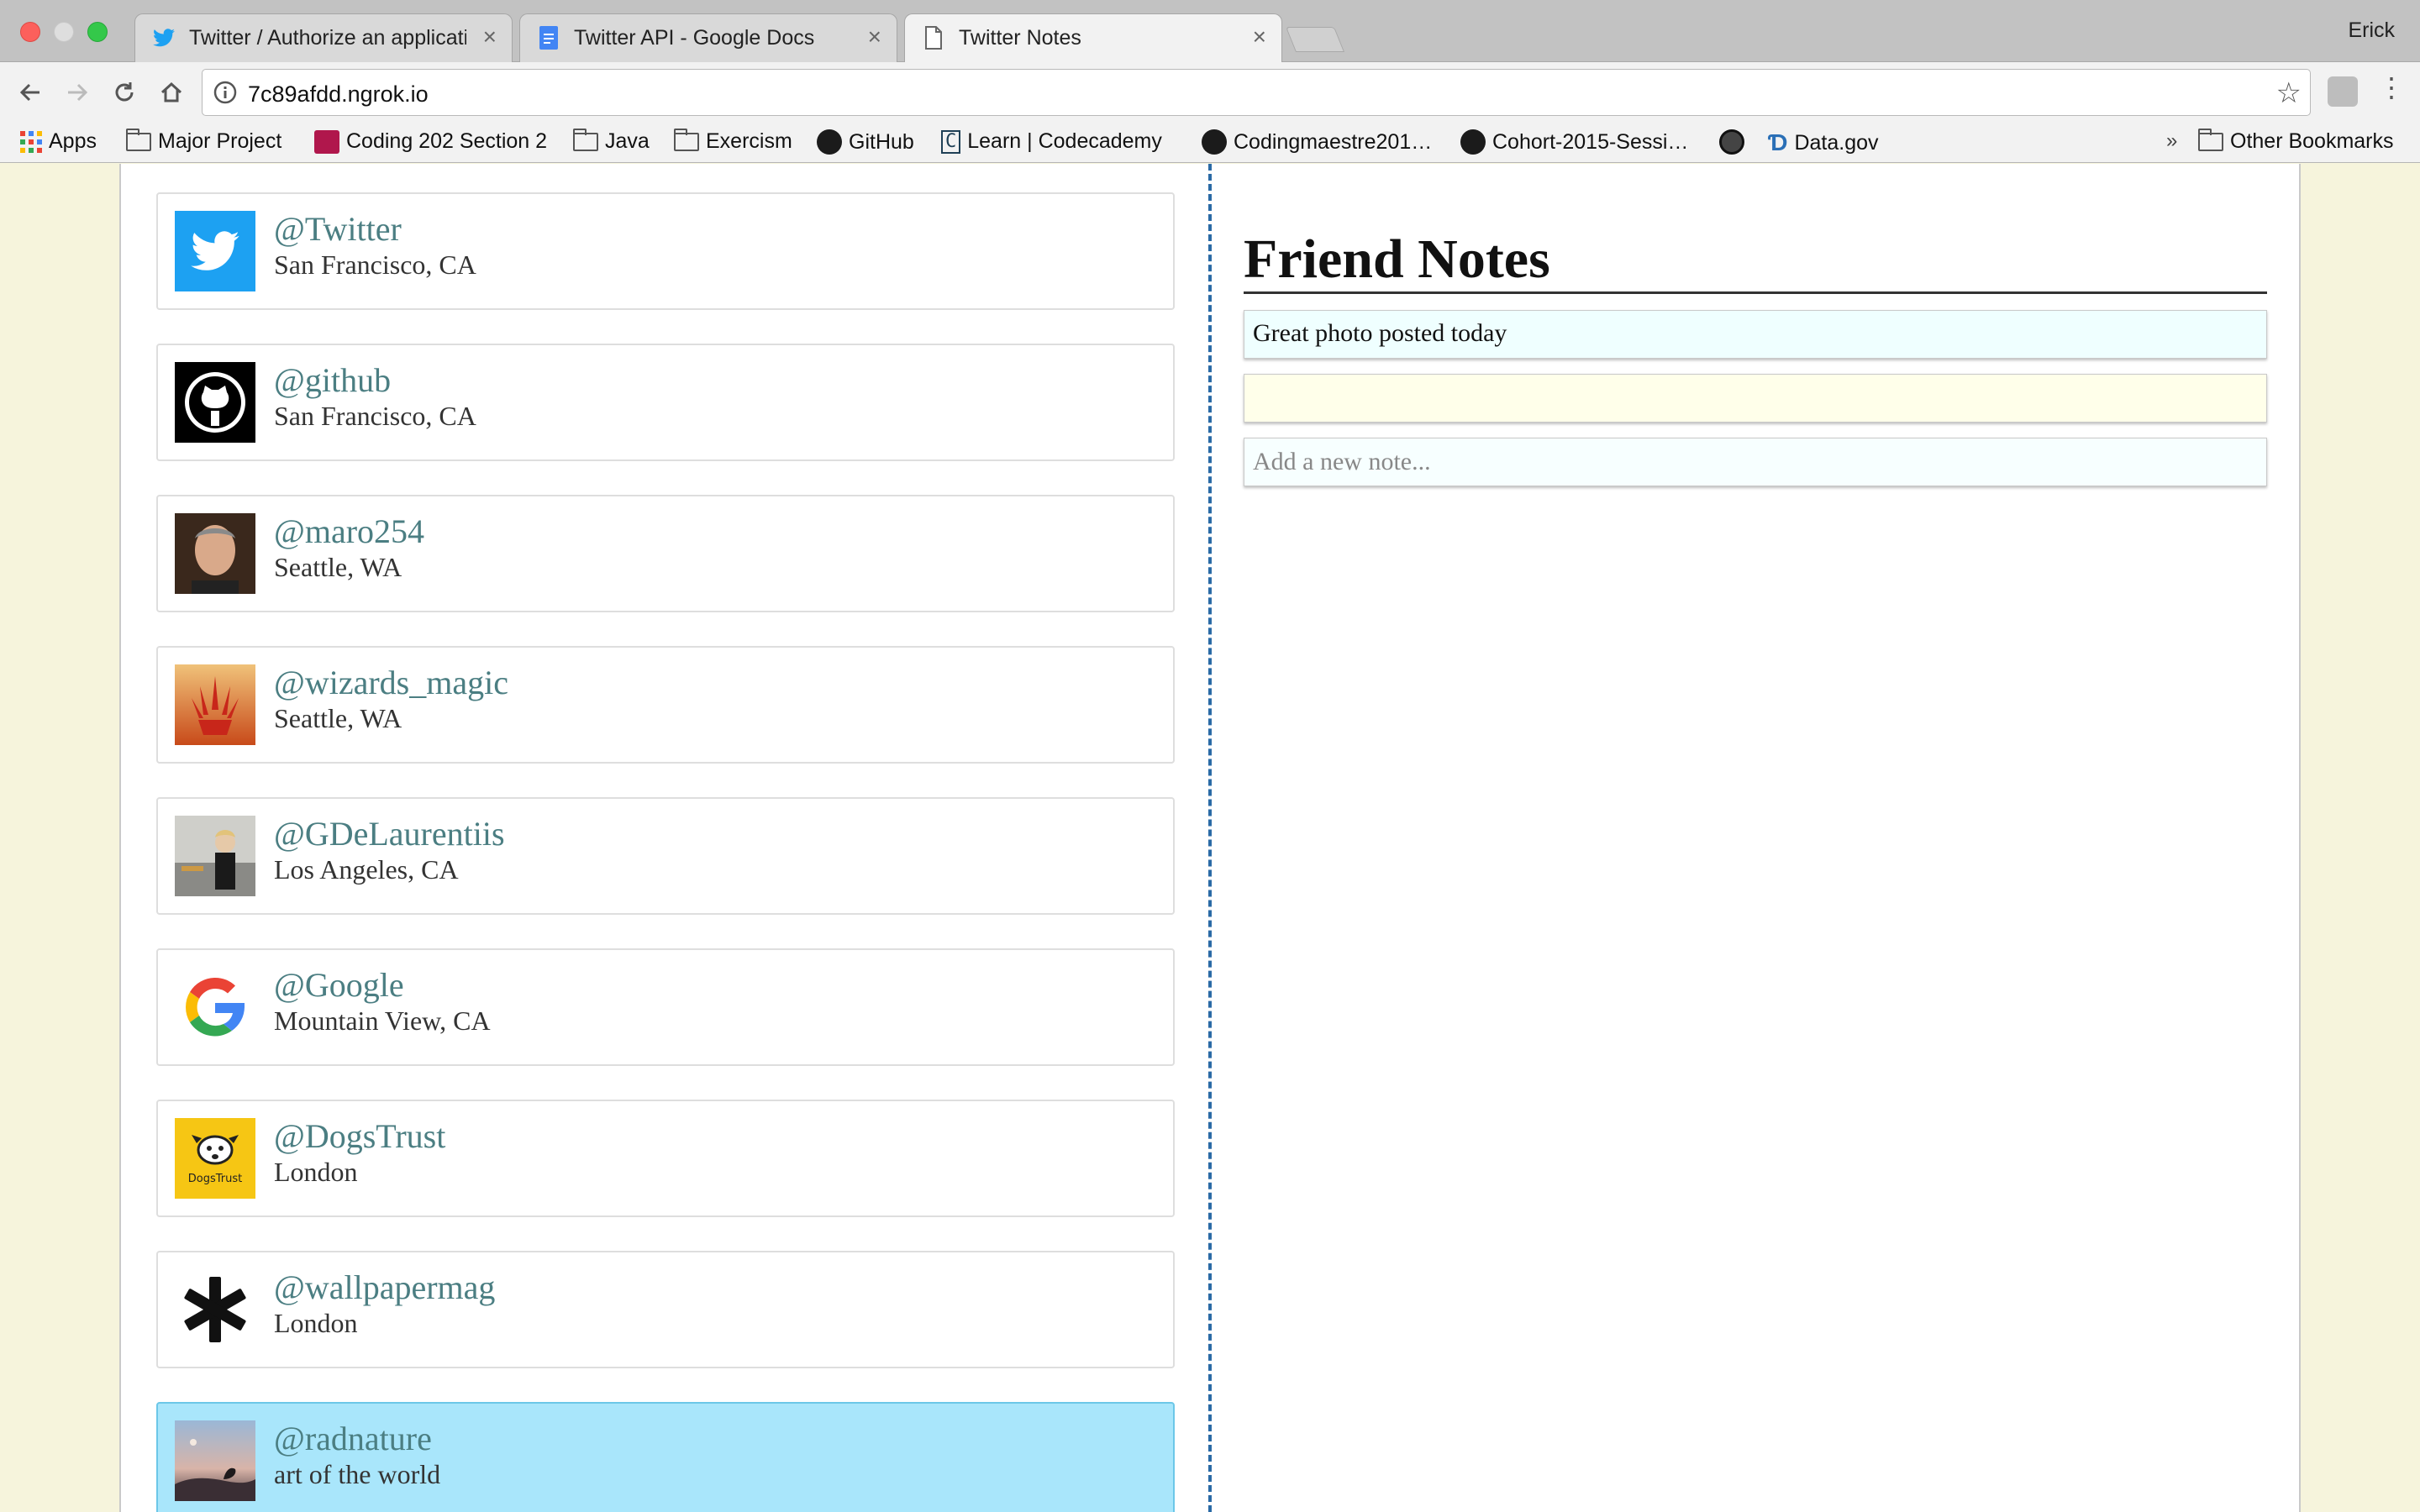 This screenshot has width=2420, height=1512. I want to click on apps-grid-icon, so click(31, 141).